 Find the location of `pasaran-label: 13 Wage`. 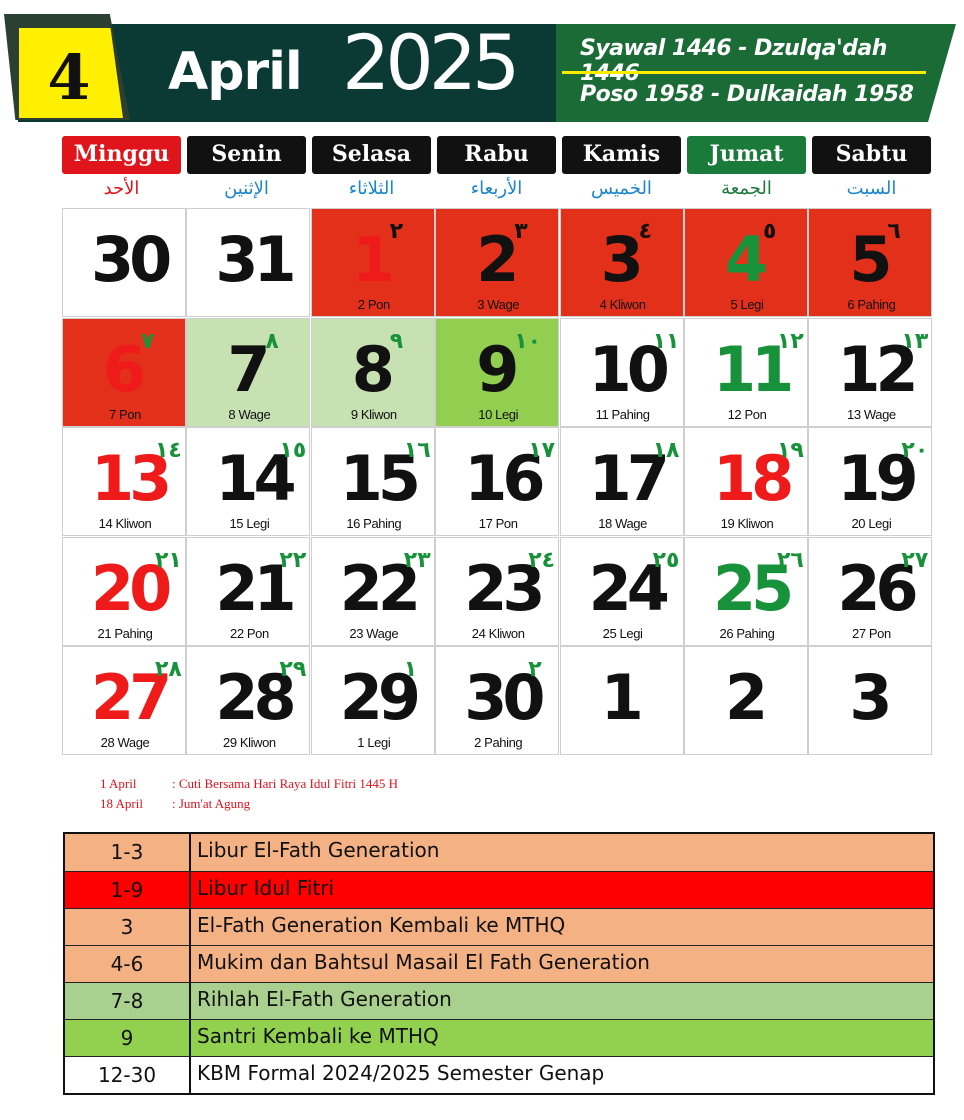

pasaran-label: 13 Wage is located at coordinates (871, 414).